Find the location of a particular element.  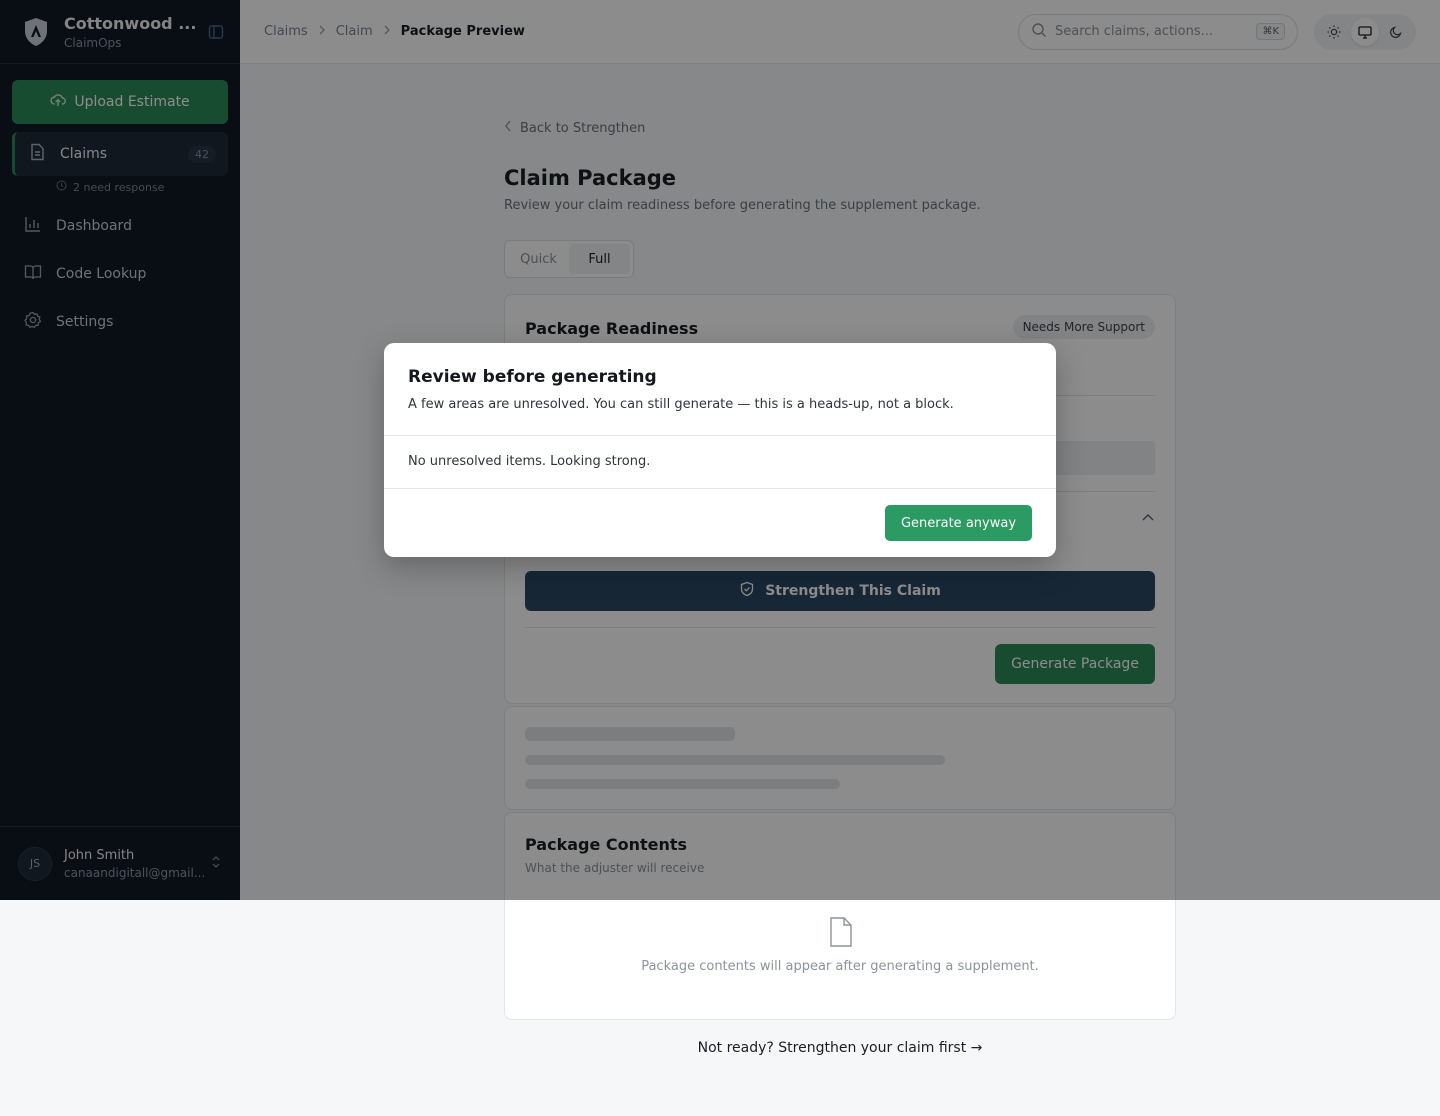

generate-anyway-button: Generate anyway is located at coordinates (958, 523).